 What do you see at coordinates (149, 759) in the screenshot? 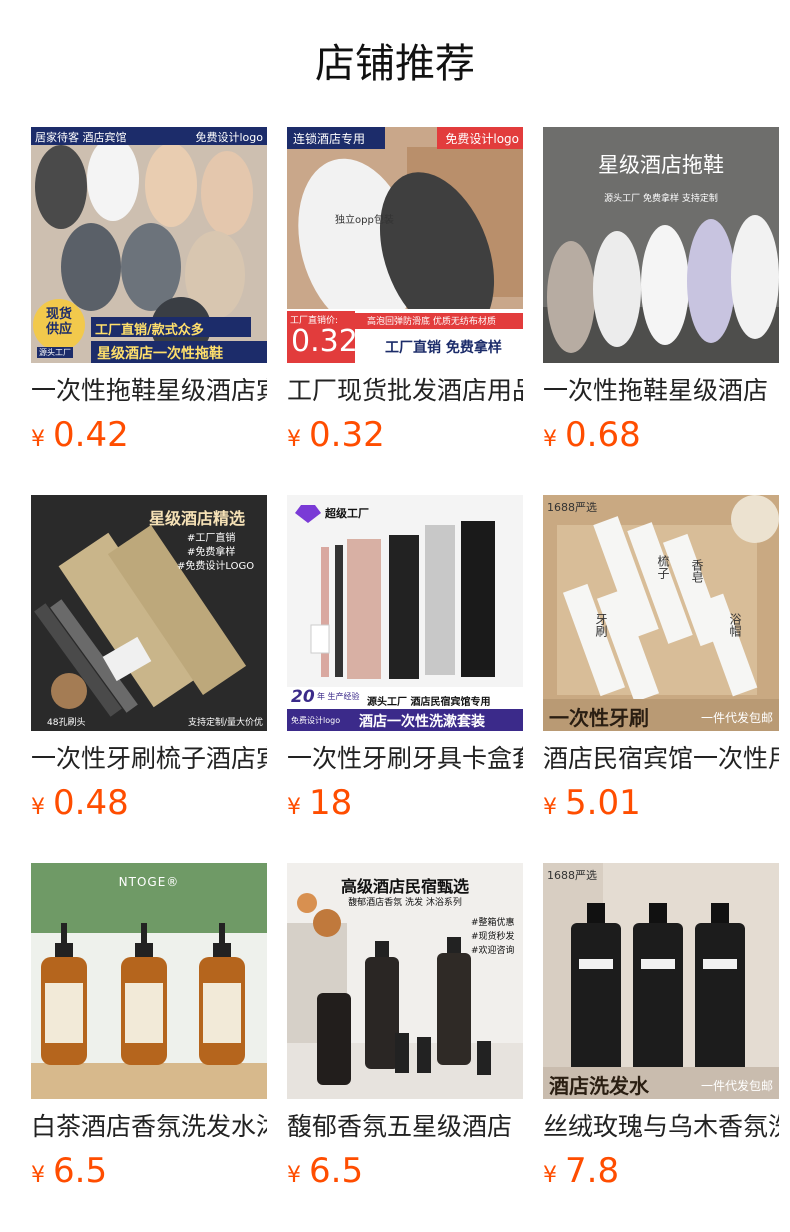
I see `product-name: 一次性牙刷梳子酒店宾馆` at bounding box center [149, 759].